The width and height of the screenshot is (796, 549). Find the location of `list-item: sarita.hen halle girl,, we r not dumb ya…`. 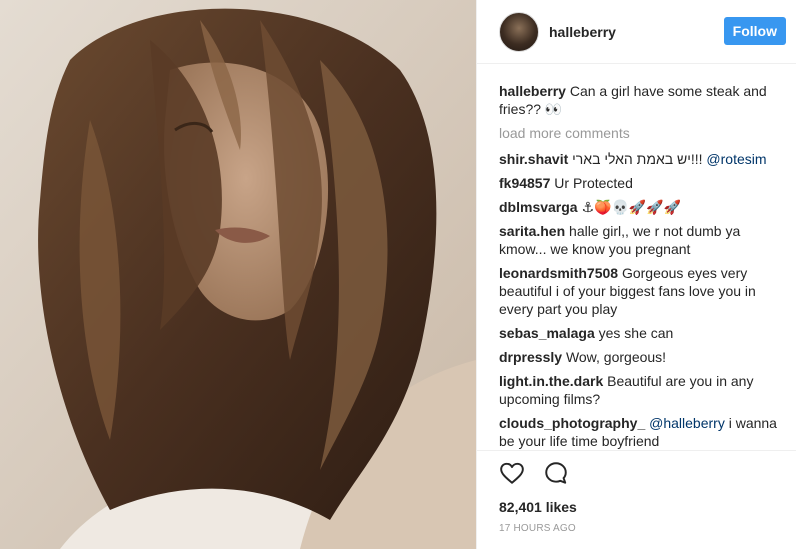

list-item: sarita.hen halle girl,, we r not dumb ya… is located at coordinates (644, 240).